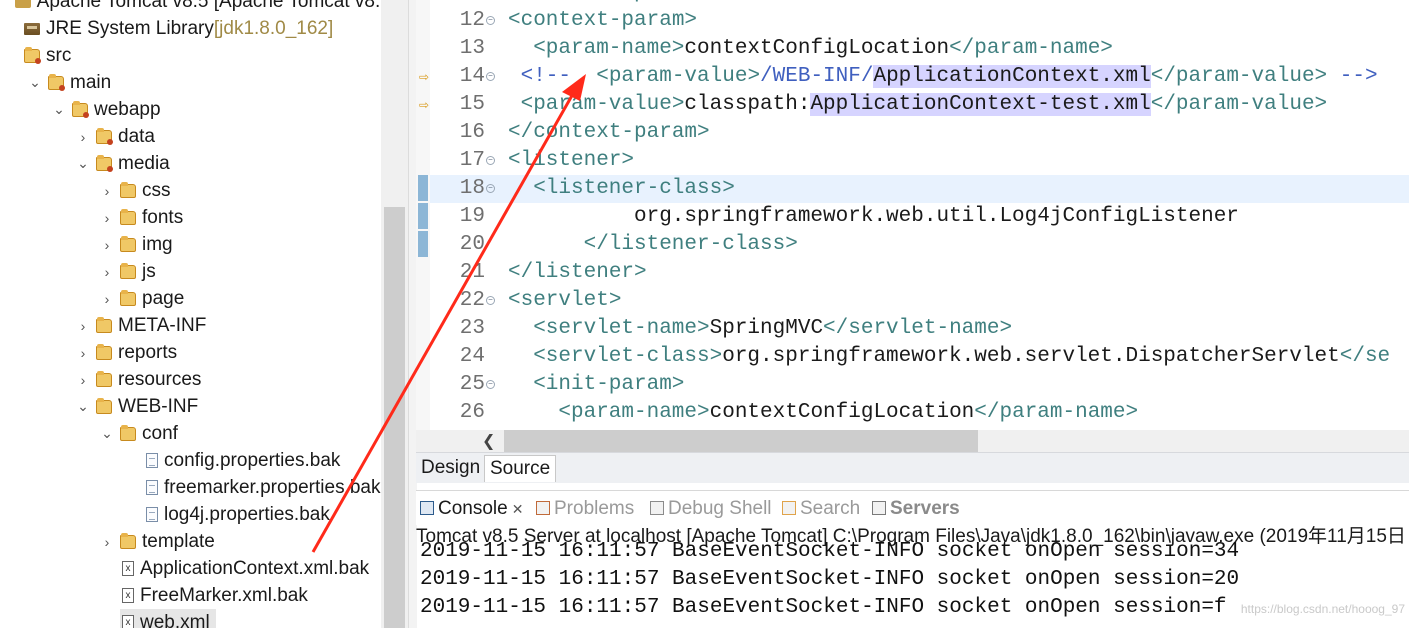  What do you see at coordinates (192, 28) in the screenshot?
I see `tree-item-jre-system-library: ›JRE System Library [jdk1.8.0_162]` at bounding box center [192, 28].